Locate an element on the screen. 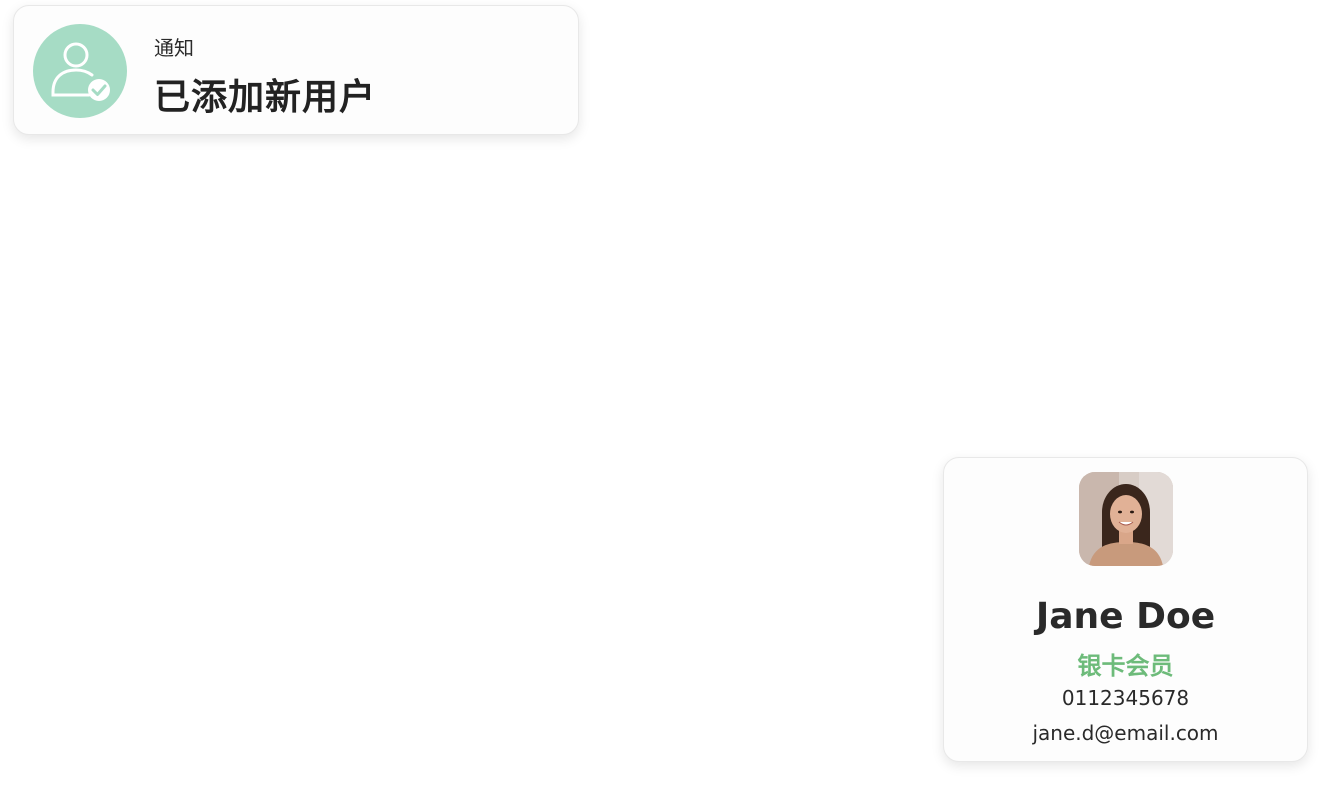 The width and height of the screenshot is (1322, 785). membership-tier: 银卡会员 is located at coordinates (1125, 666).